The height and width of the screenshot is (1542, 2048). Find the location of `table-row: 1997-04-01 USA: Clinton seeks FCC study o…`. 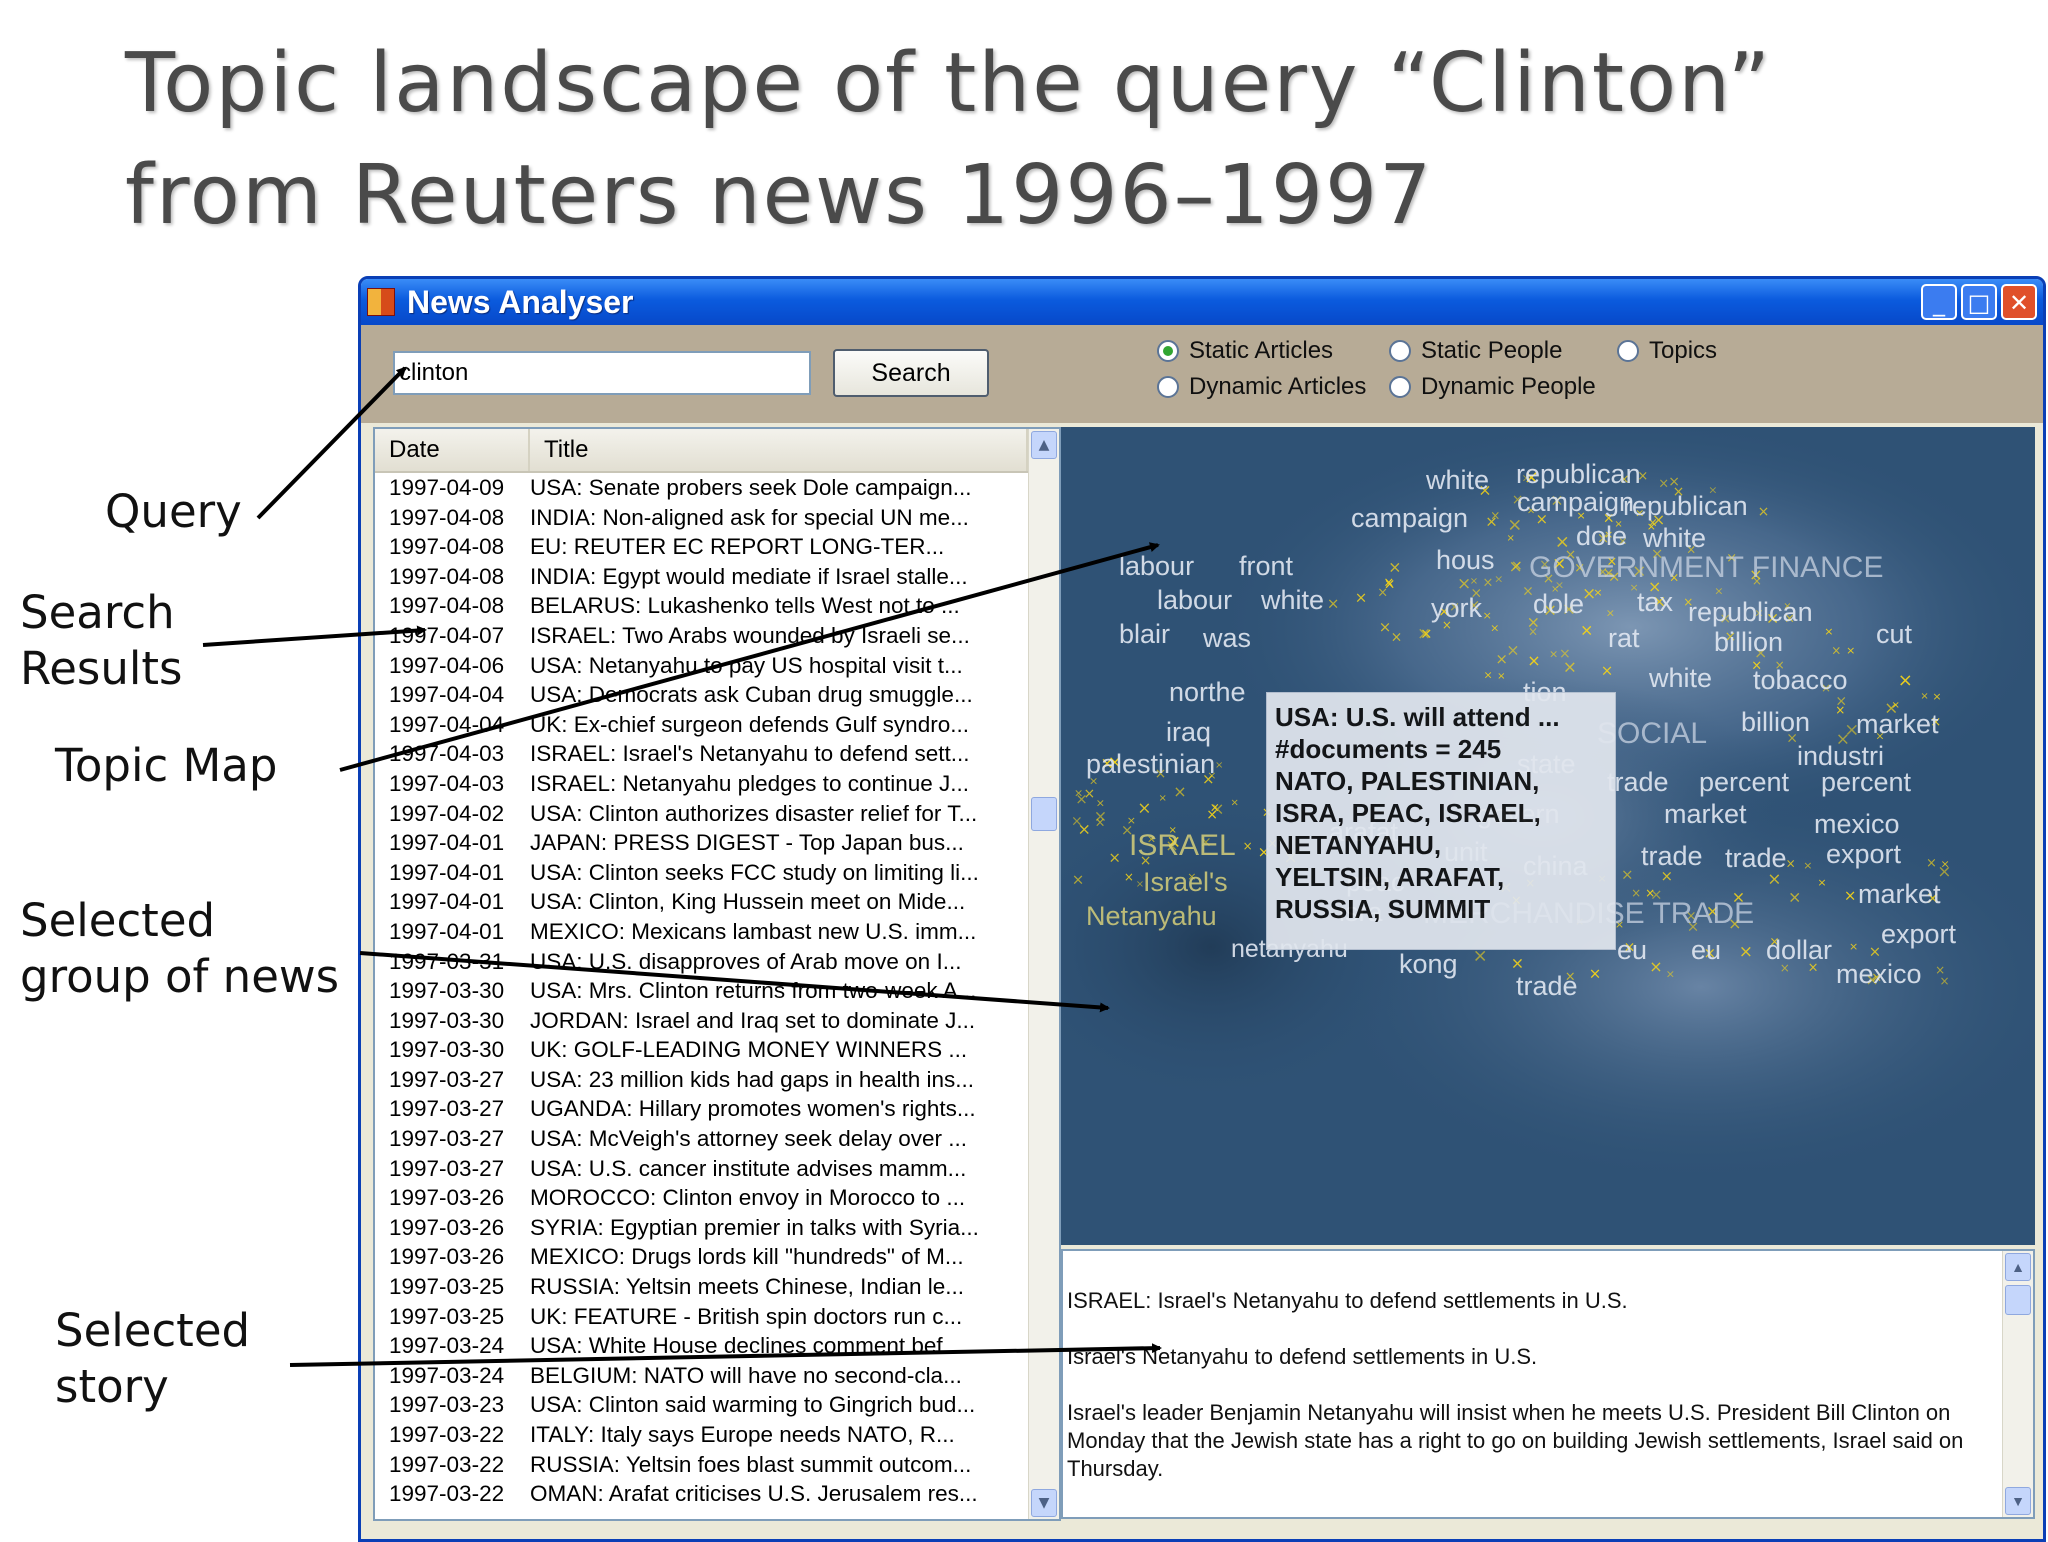

table-row: 1997-04-01 USA: Clinton seeks FCC study o… is located at coordinates (717, 873).